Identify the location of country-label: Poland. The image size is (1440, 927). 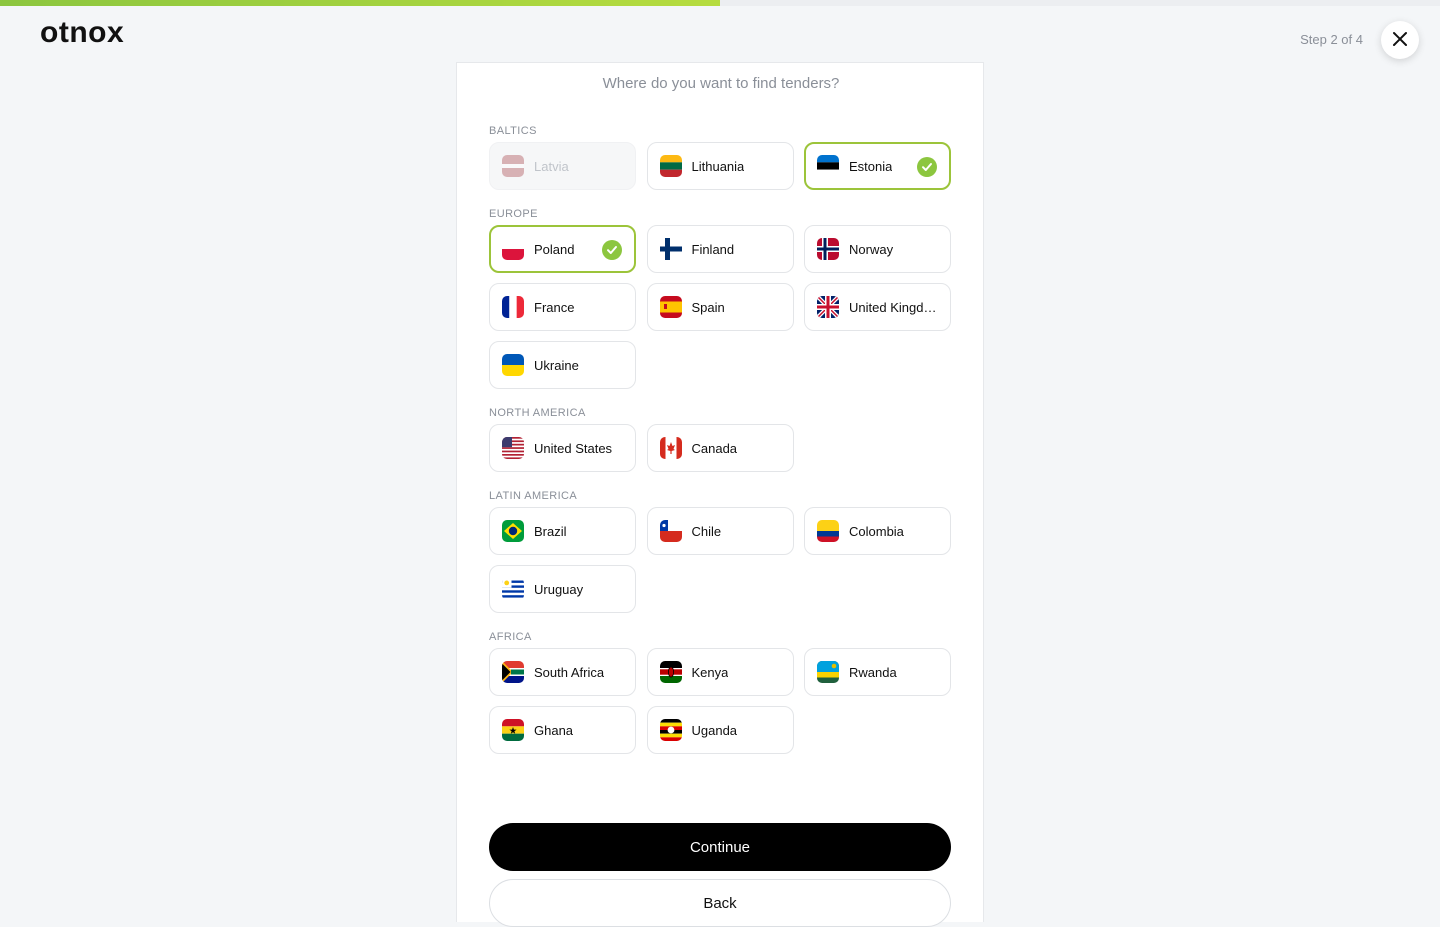
(554, 249).